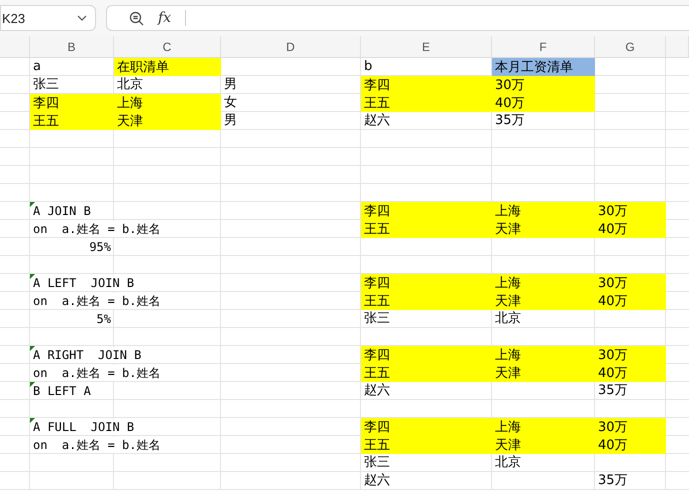  I want to click on column-header: G, so click(630, 47).